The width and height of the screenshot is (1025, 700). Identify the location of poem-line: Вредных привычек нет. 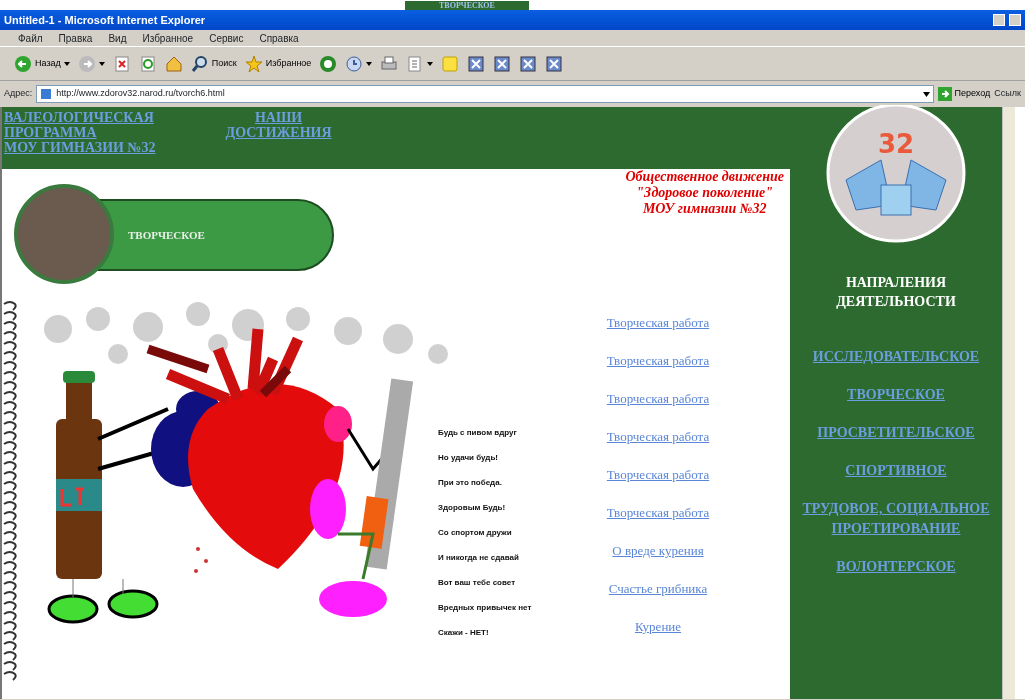
(485, 607).